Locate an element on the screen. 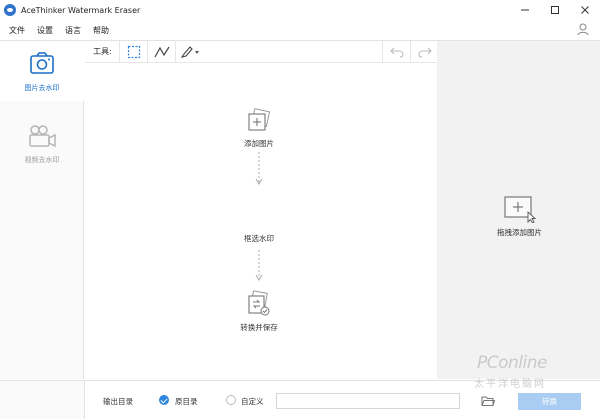  drop-zone: 拖拽添加图片 is located at coordinates (519, 216).